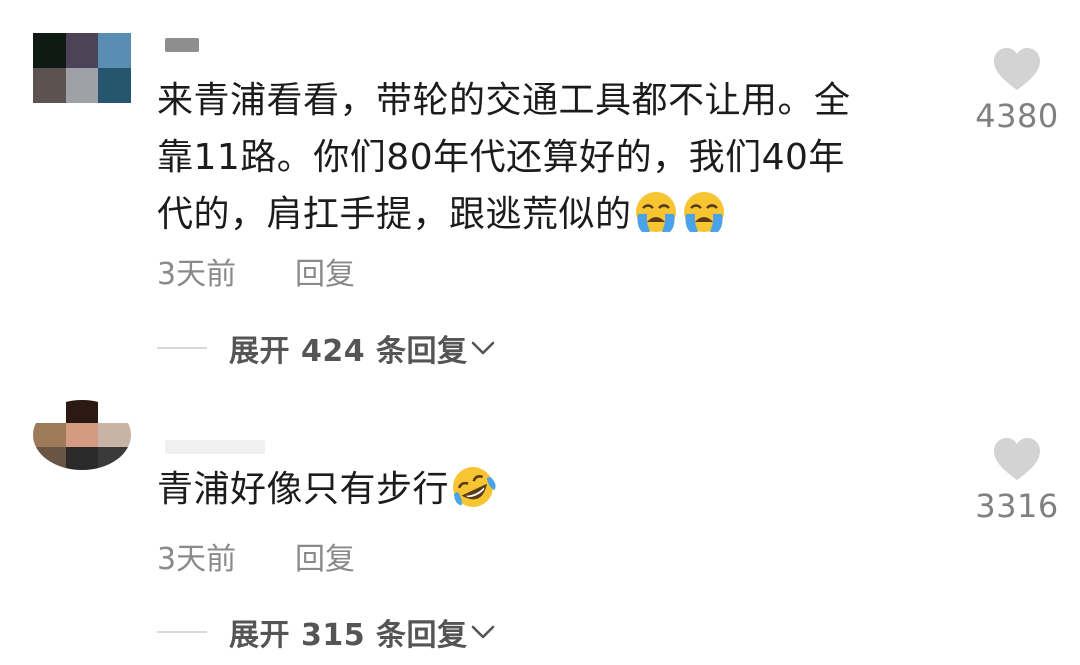 The width and height of the screenshot is (1080, 665). Describe the element at coordinates (504, 100) in the screenshot. I see `comment-line: 来青浦看看，带轮的交通工具都不让用。全` at that location.